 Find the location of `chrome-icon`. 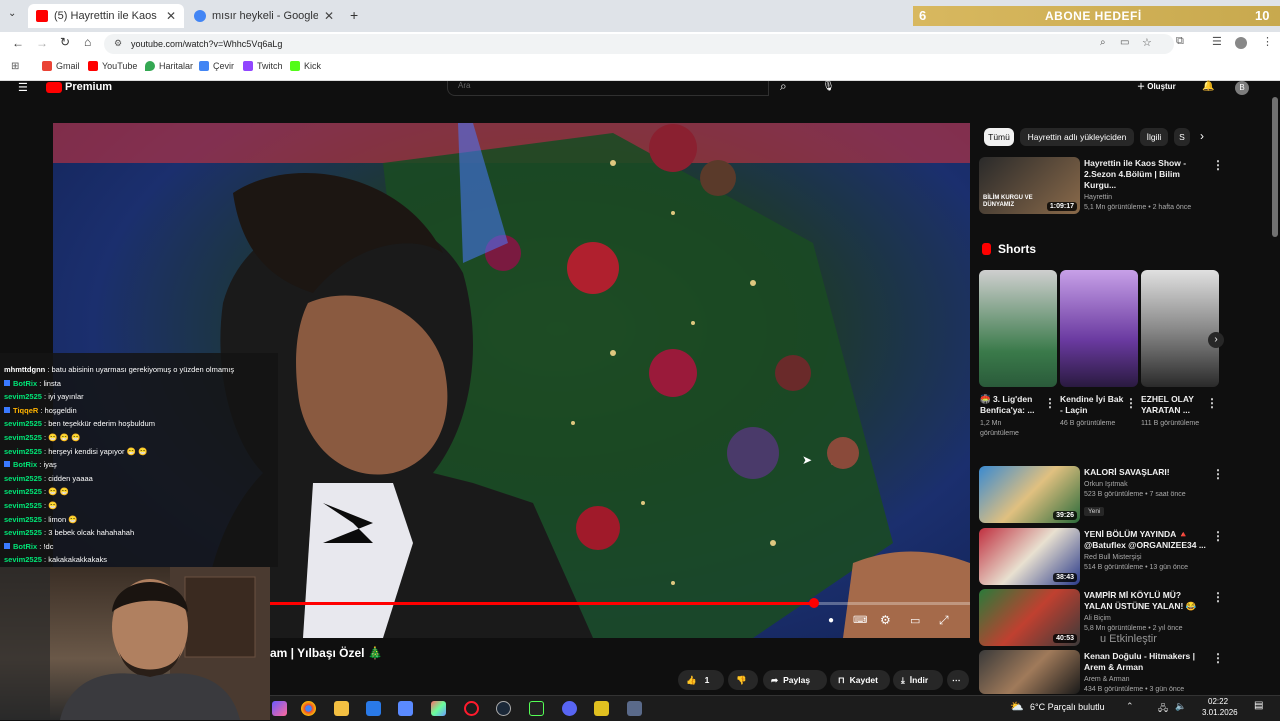

chrome-icon is located at coordinates (308, 708).